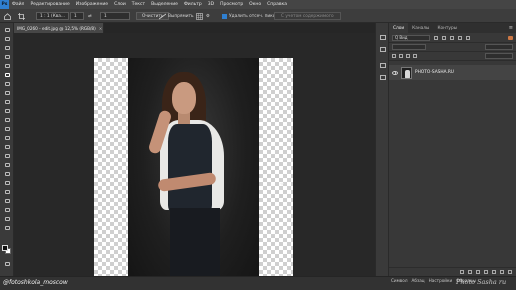  What do you see at coordinates (90, 16) in the screenshot?
I see `swap-icon: ⇄` at bounding box center [90, 16].